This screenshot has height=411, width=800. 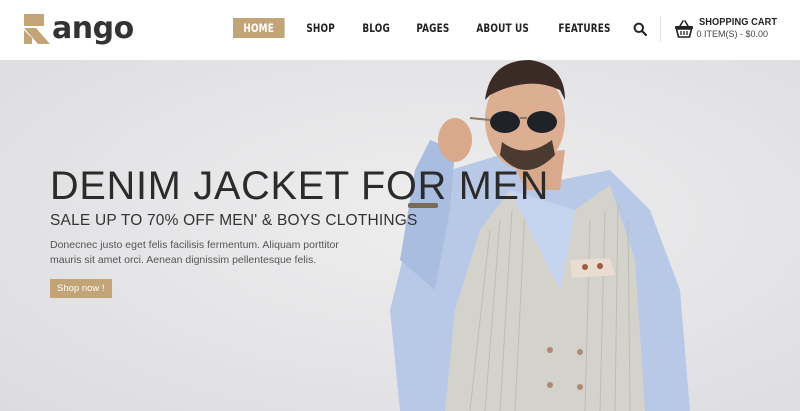 What do you see at coordinates (584, 28) in the screenshot?
I see `nav-item-features: FEATURES` at bounding box center [584, 28].